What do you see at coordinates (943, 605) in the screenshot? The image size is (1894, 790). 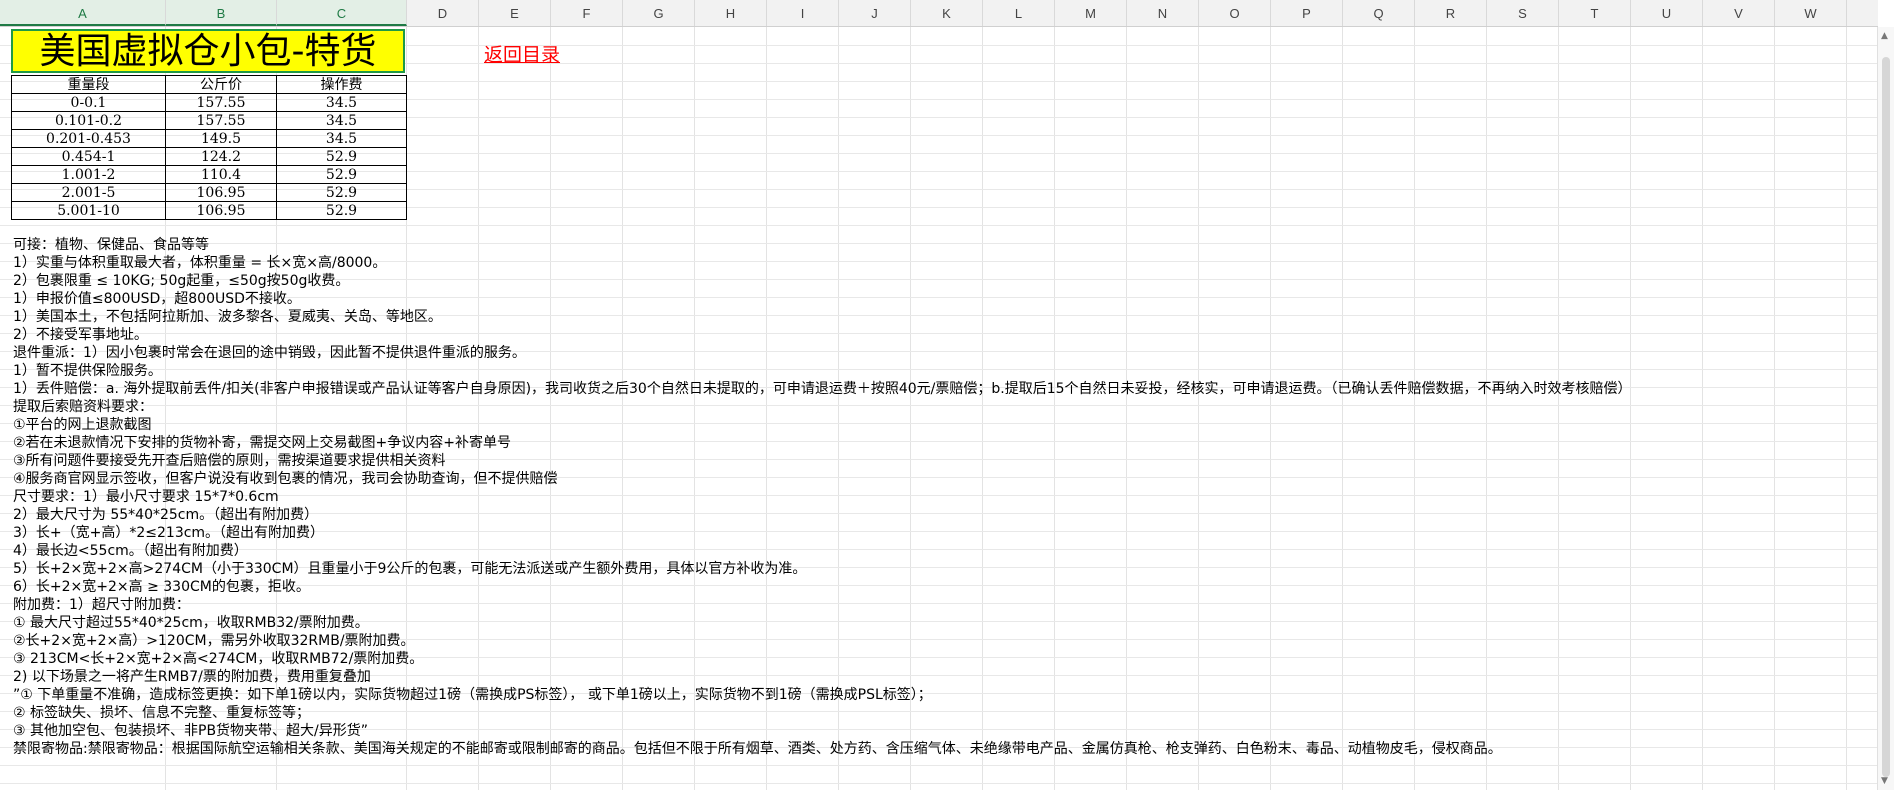 I see `note-line: 附加费：1）超尺寸附加费：` at bounding box center [943, 605].